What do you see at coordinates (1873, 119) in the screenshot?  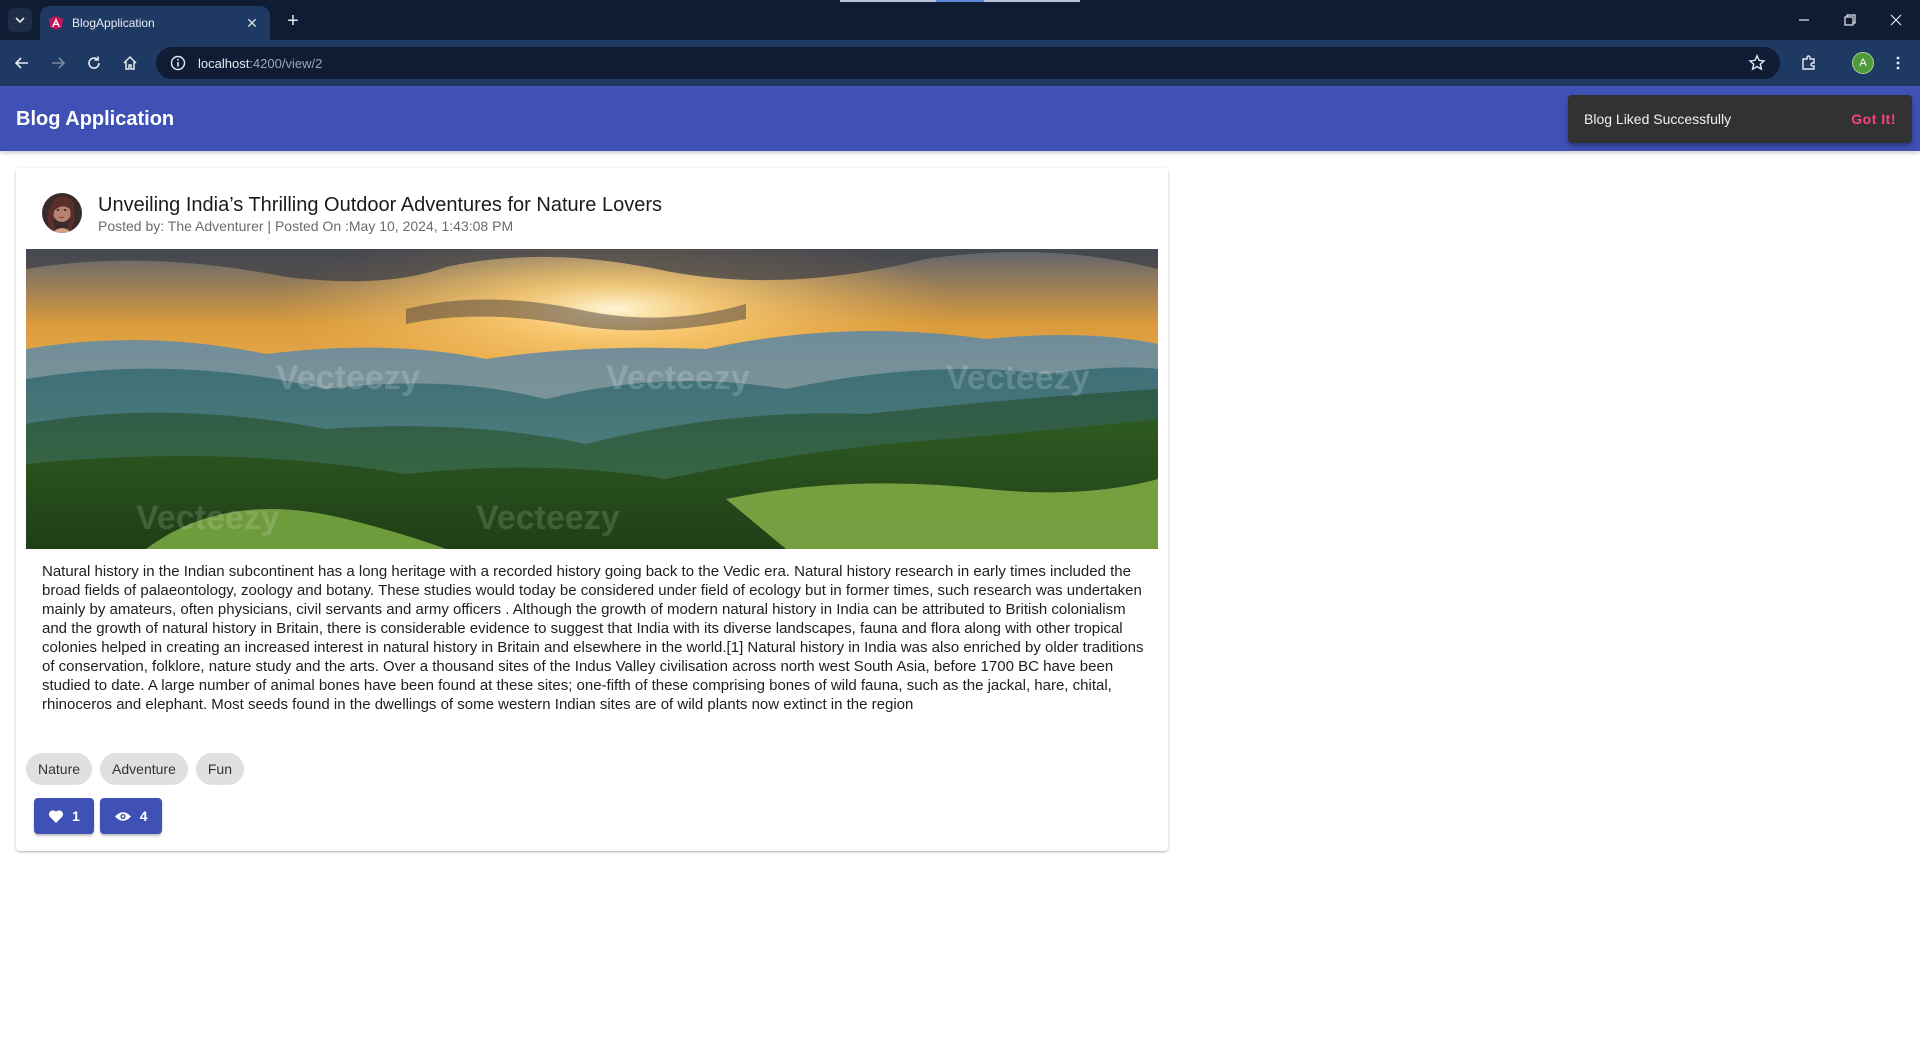 I see `snackbar-action-button: Got It!` at bounding box center [1873, 119].